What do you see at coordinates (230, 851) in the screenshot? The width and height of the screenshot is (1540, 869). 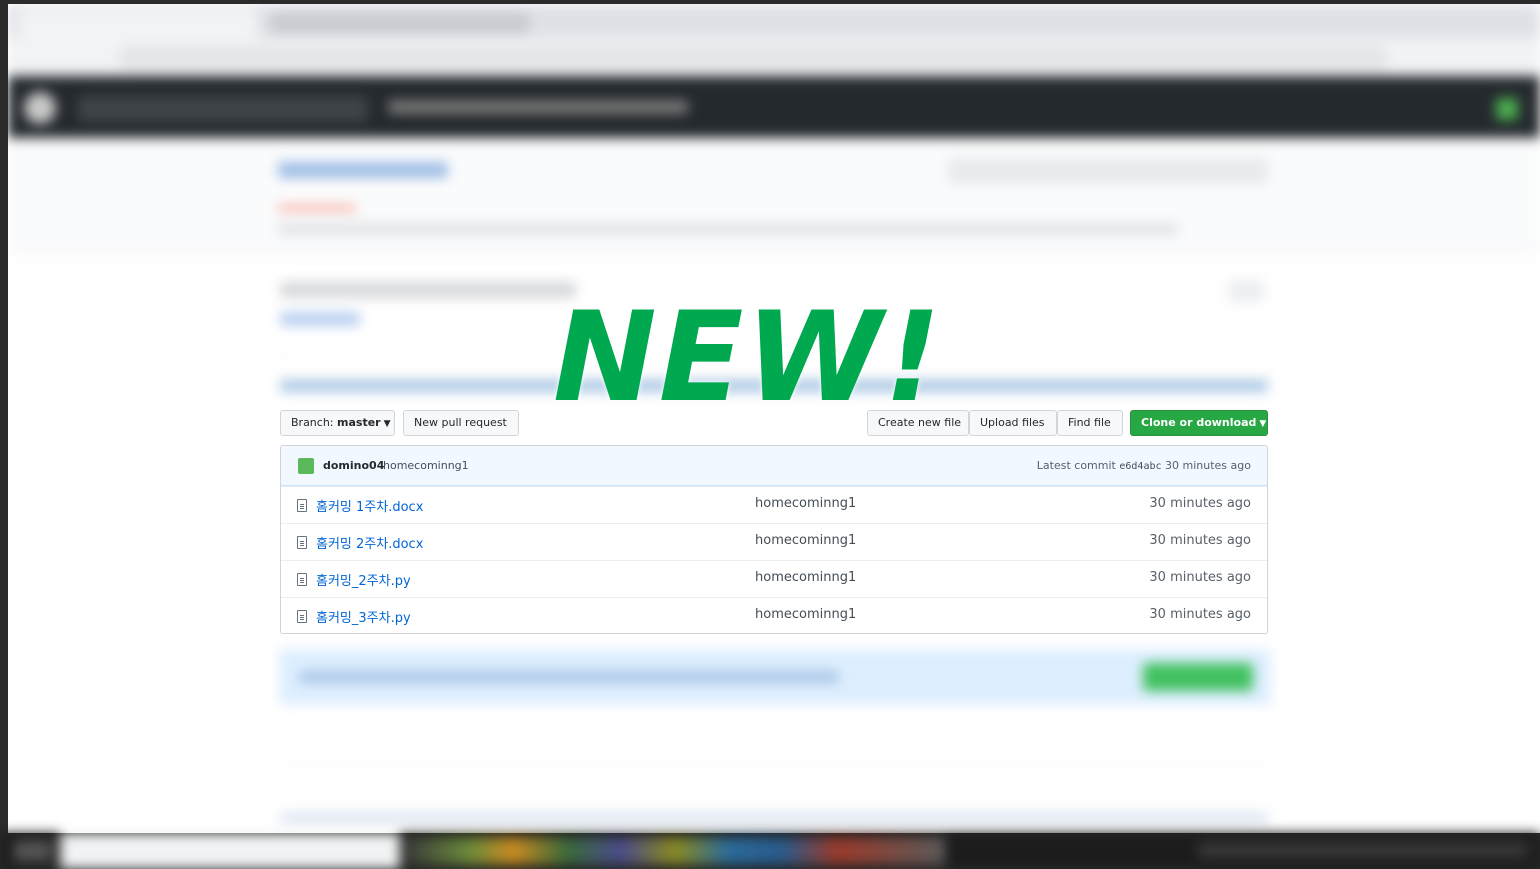 I see `download-shelf` at bounding box center [230, 851].